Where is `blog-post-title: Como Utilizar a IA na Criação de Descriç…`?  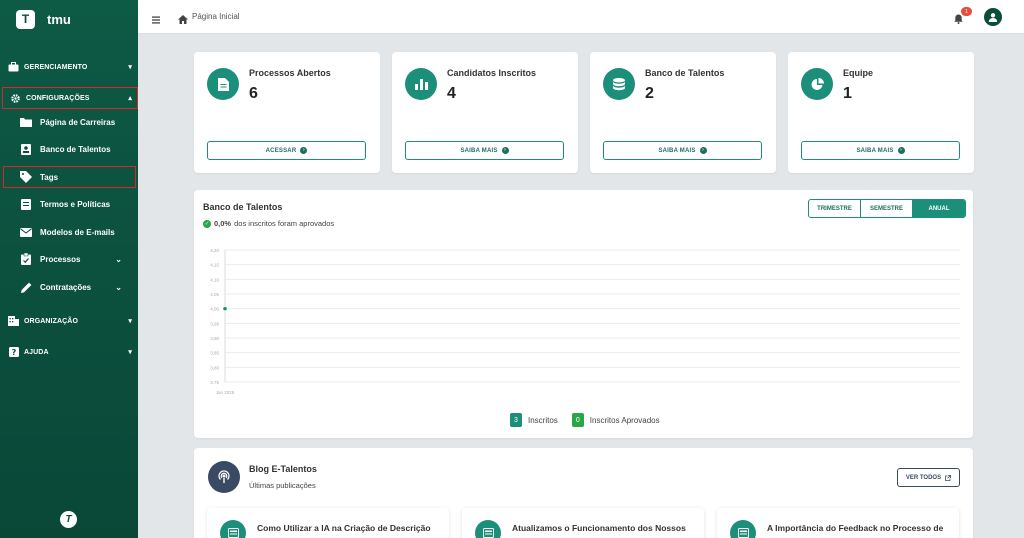
blog-post-title: Como Utilizar a IA na Criação de Descriç… is located at coordinates (344, 528).